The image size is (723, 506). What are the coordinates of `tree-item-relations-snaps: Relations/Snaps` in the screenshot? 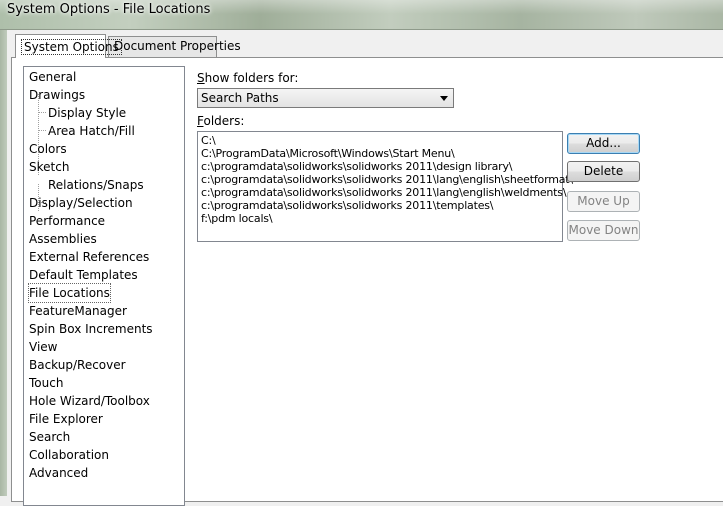 It's located at (96, 185).